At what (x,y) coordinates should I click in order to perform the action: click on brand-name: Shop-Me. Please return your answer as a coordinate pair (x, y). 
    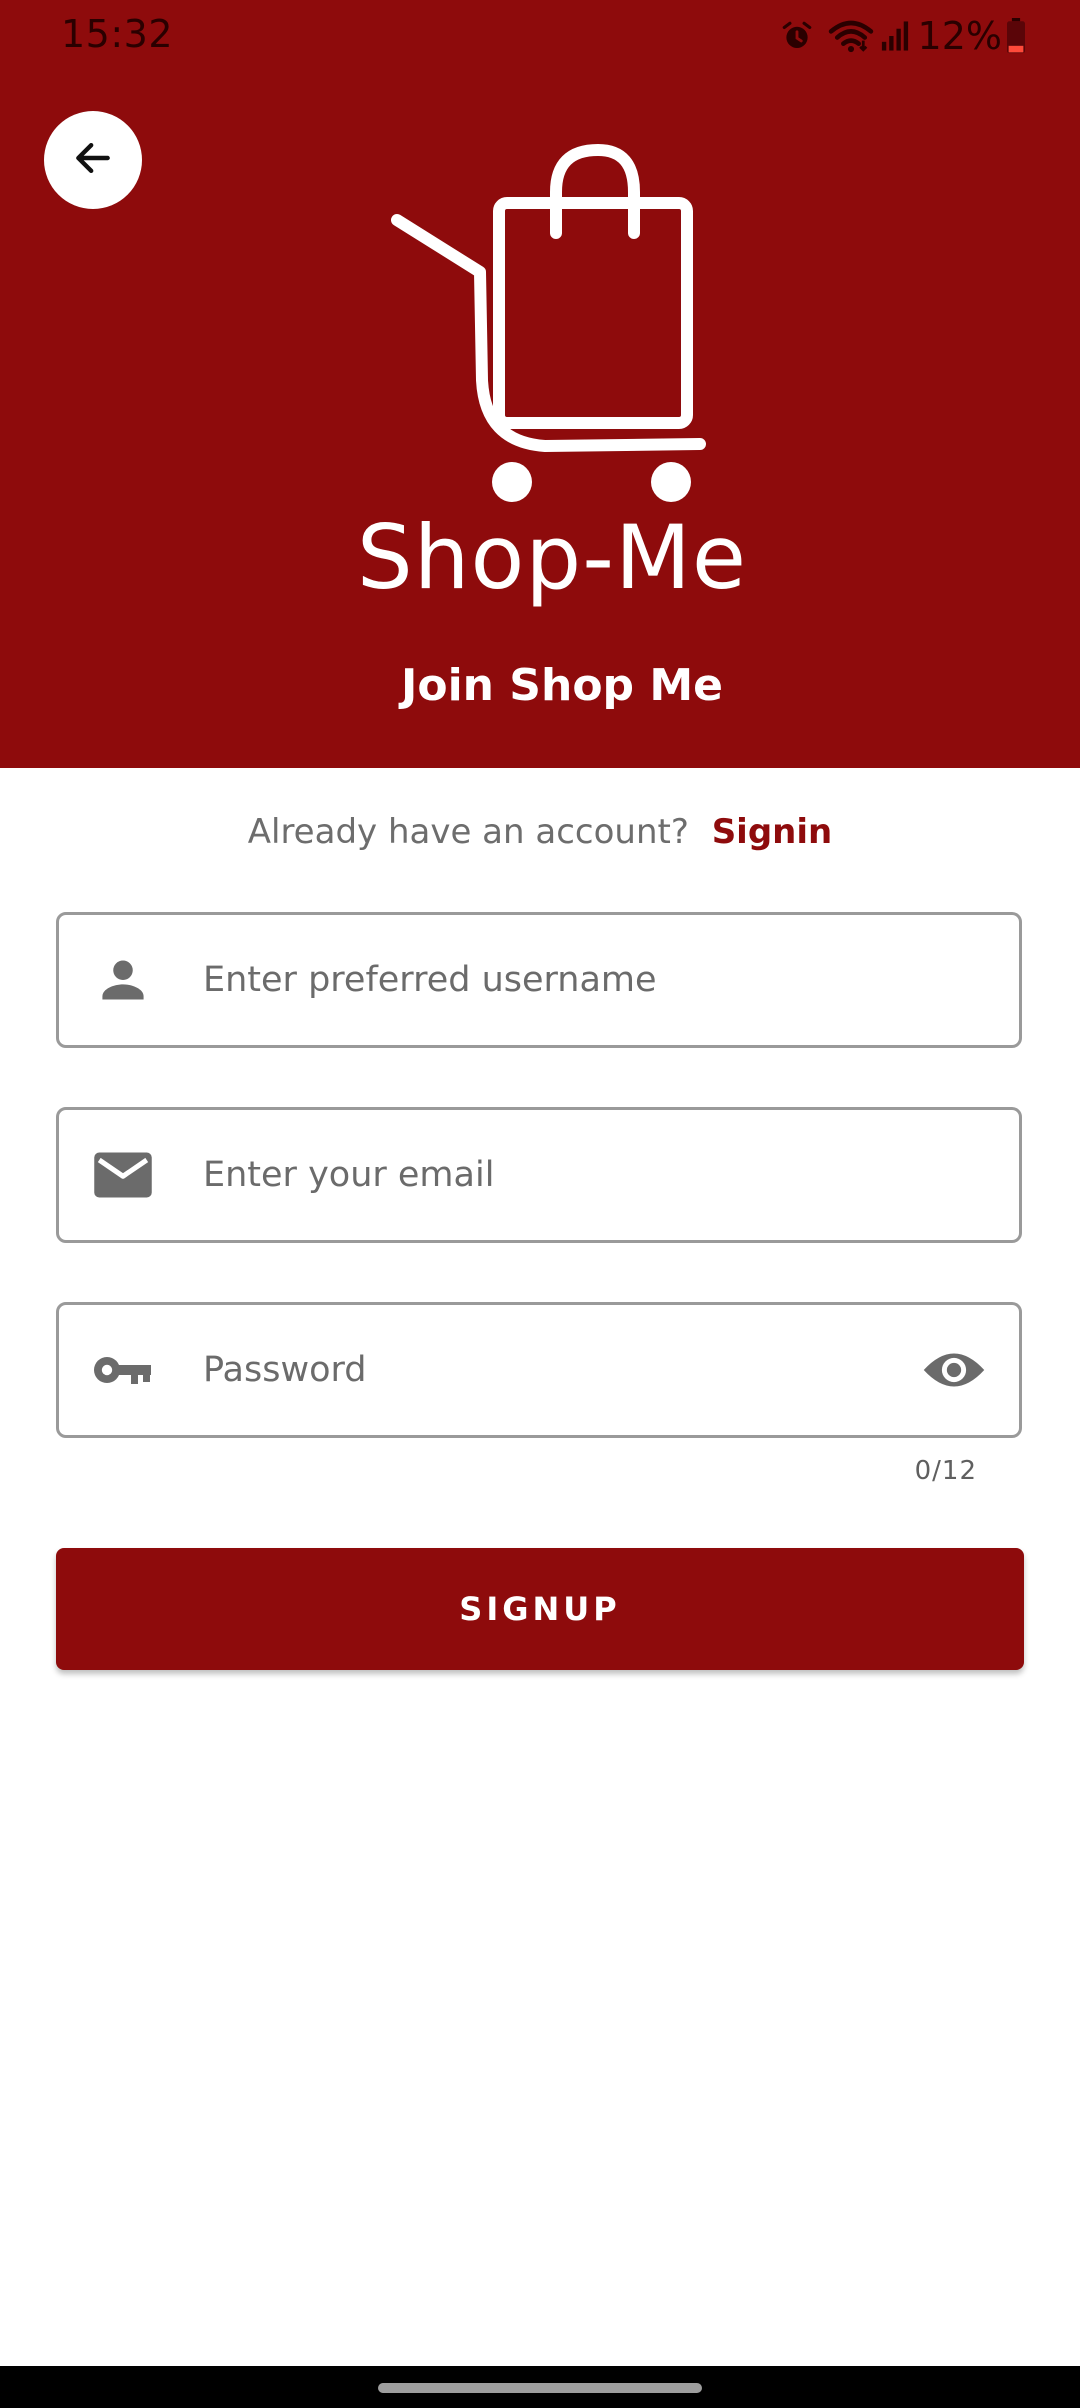
    Looking at the image, I should click on (552, 557).